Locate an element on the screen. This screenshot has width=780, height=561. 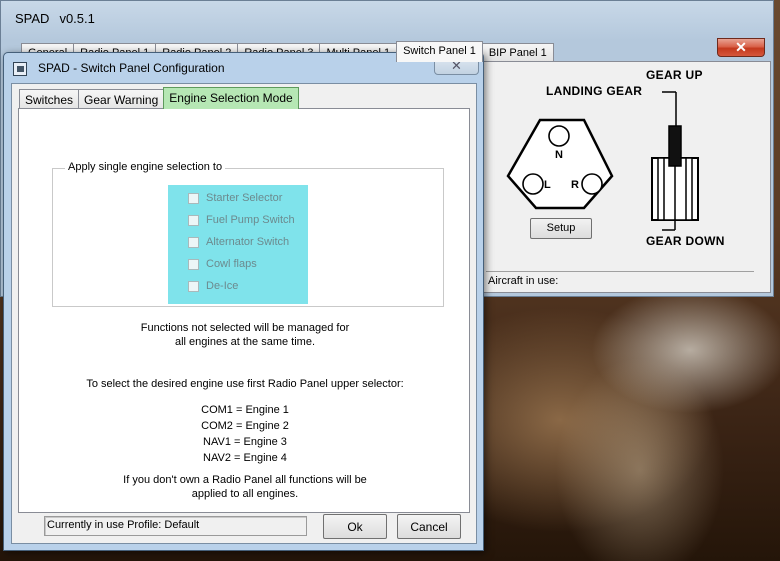
option-cowl-flaps: Cowl flaps is located at coordinates (222, 264).